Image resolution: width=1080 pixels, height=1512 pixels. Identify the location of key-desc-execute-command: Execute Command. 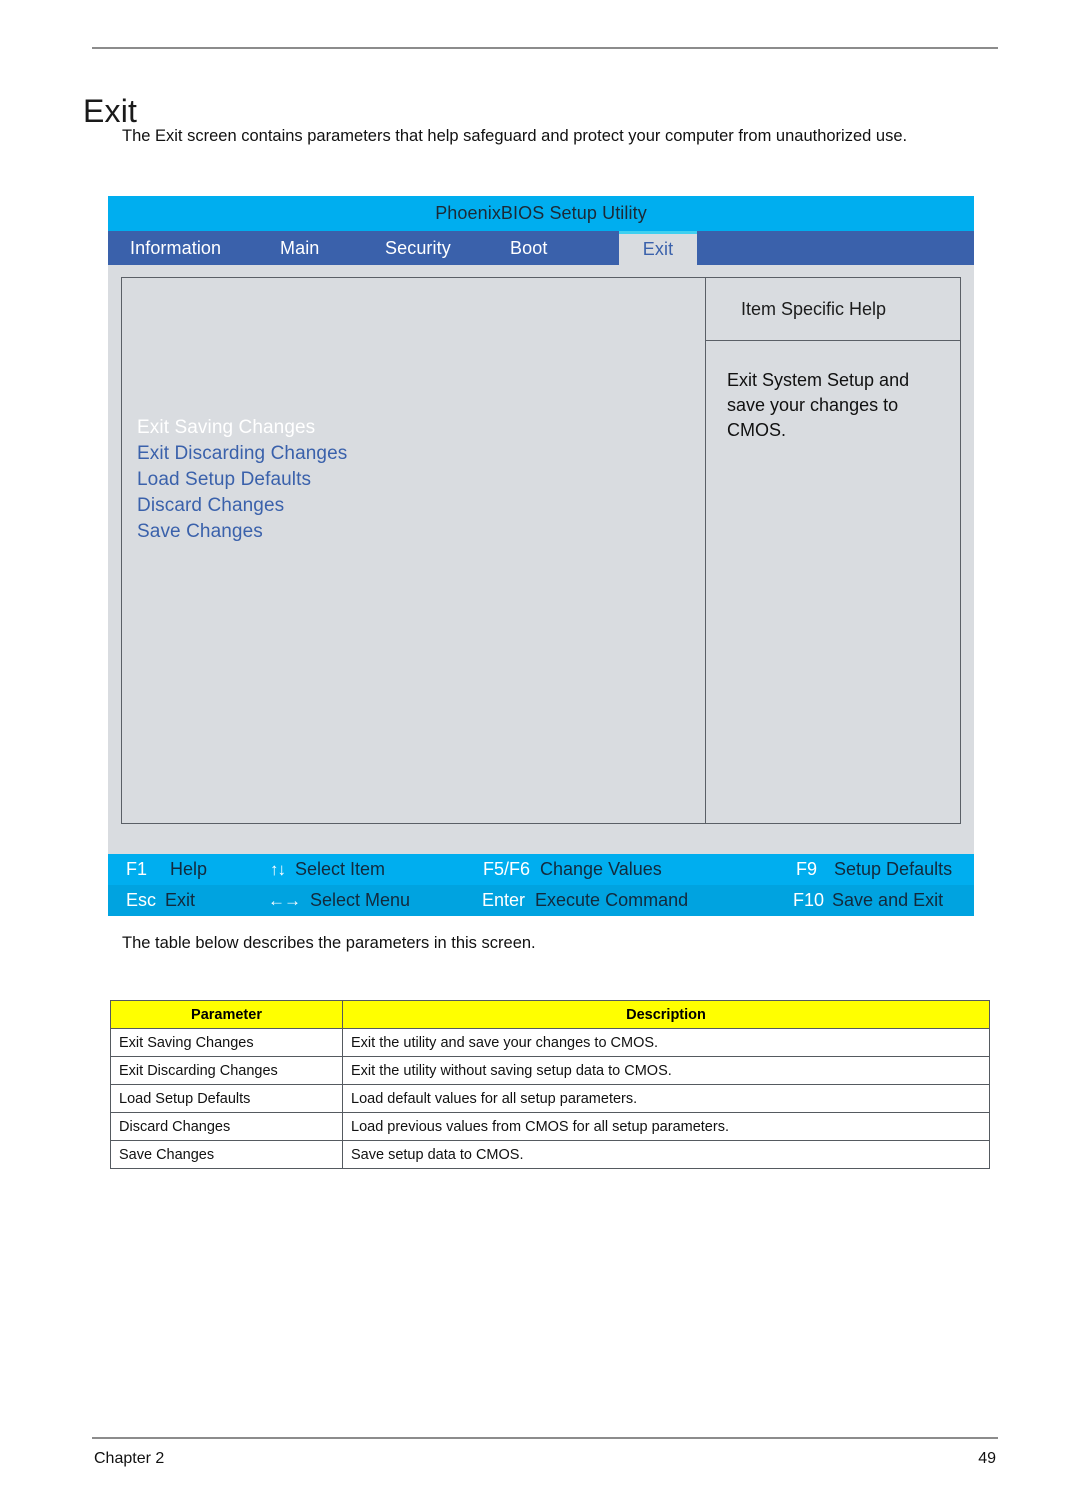
(612, 900).